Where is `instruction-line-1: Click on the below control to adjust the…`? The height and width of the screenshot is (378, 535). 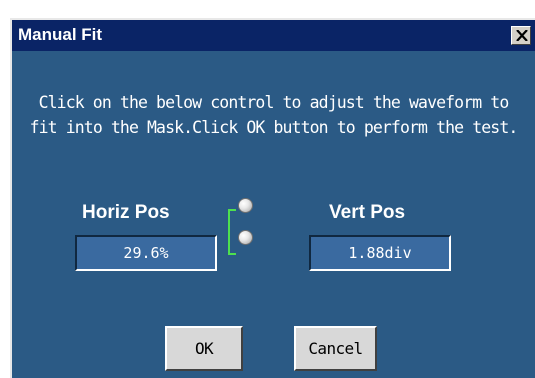
instruction-line-1: Click on the below control to adjust the… is located at coordinates (274, 102).